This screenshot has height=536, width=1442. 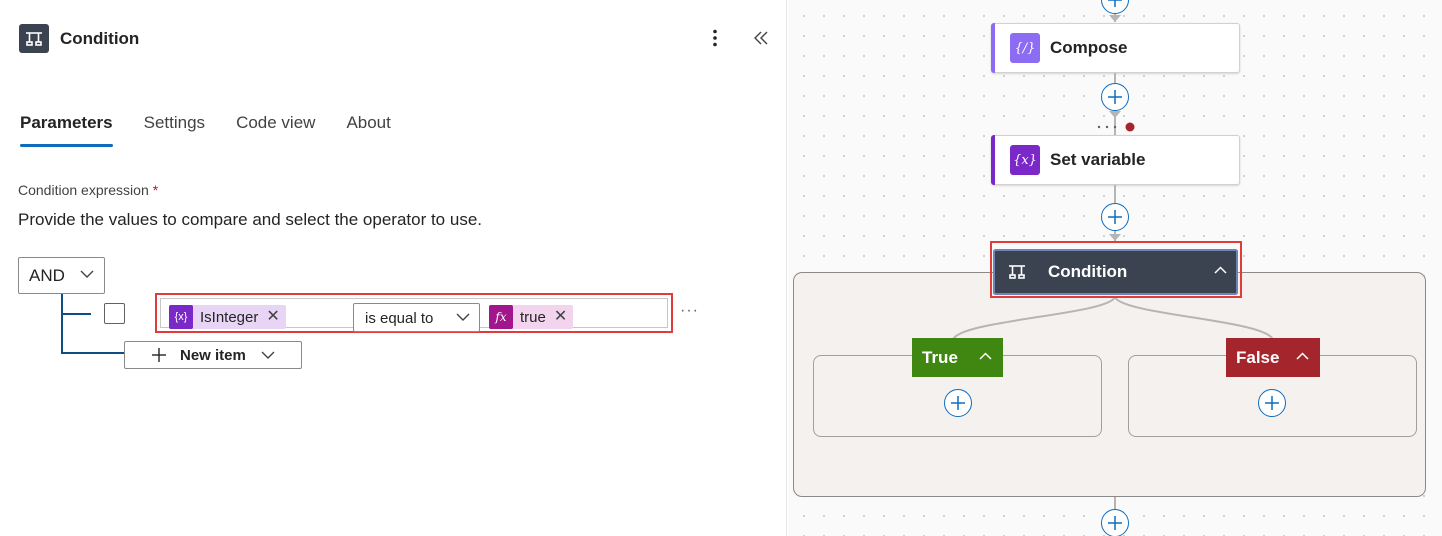 I want to click on tab-code-view: Code view, so click(x=275, y=130).